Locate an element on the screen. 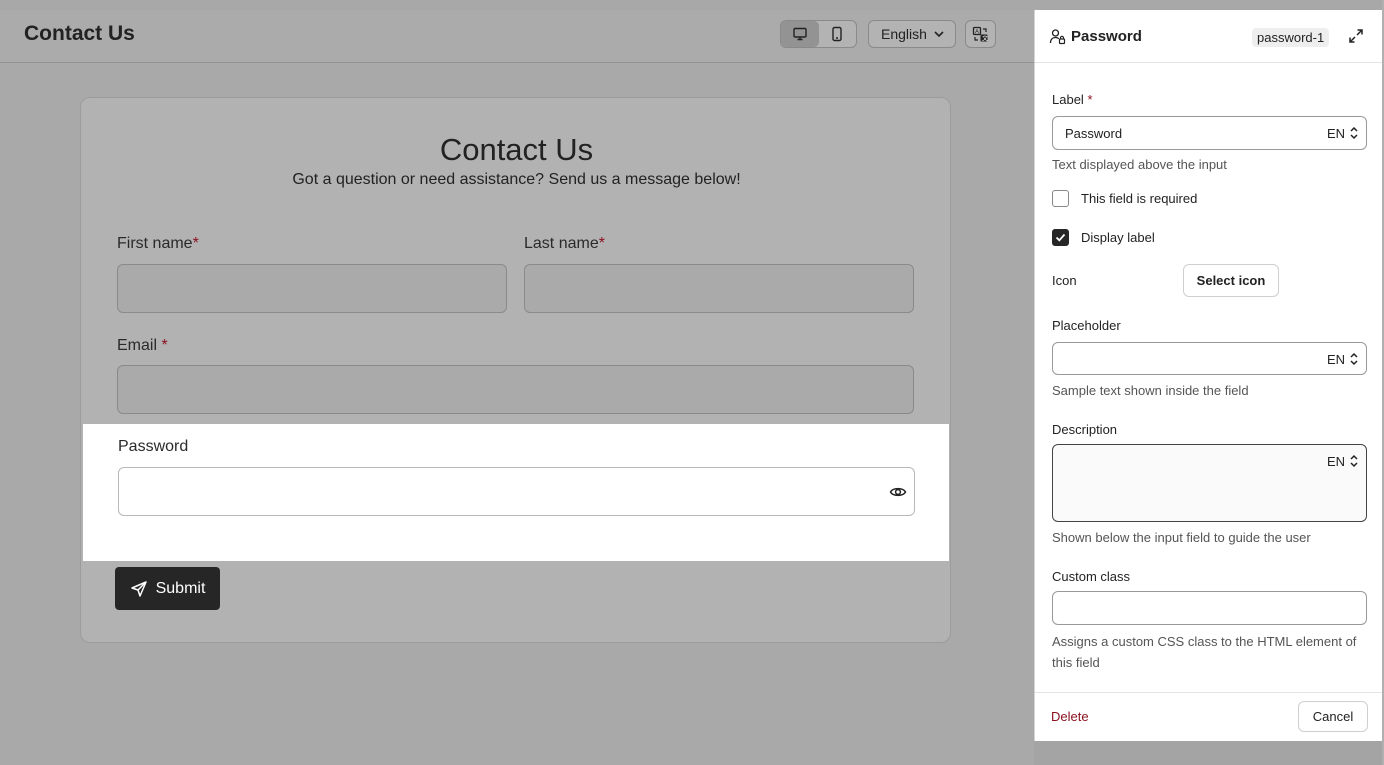  first-name-label: First name* is located at coordinates (158, 244).